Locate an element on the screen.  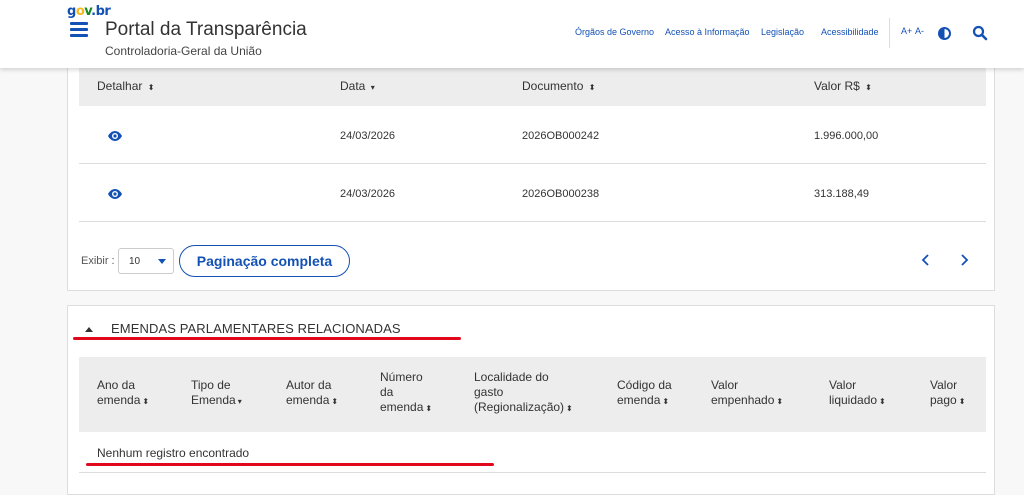
chevron-left-icon is located at coordinates (926, 260).